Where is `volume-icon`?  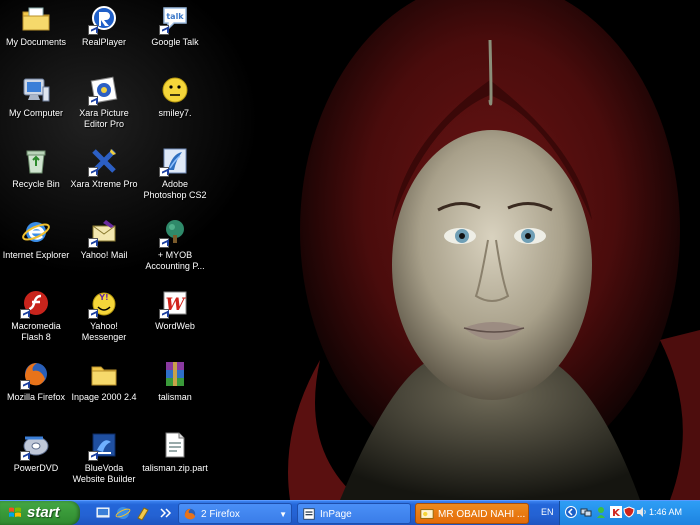 volume-icon is located at coordinates (642, 512).